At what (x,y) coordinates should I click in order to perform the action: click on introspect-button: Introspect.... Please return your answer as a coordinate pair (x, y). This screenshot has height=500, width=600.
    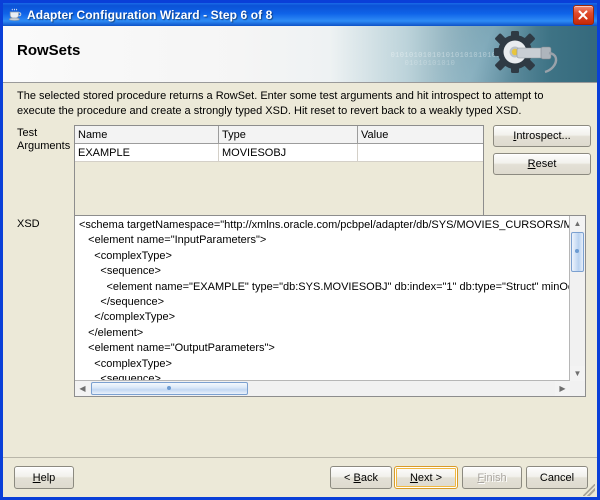
    Looking at the image, I should click on (542, 136).